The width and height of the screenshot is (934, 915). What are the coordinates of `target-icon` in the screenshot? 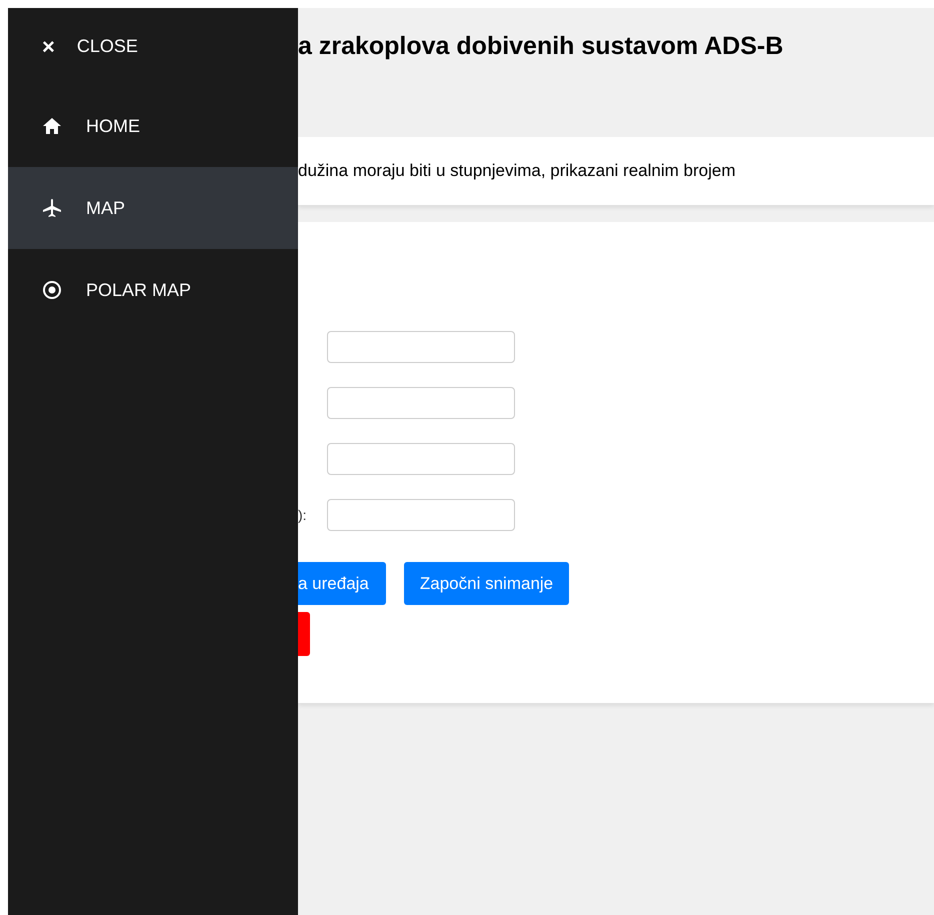 It's located at (52, 290).